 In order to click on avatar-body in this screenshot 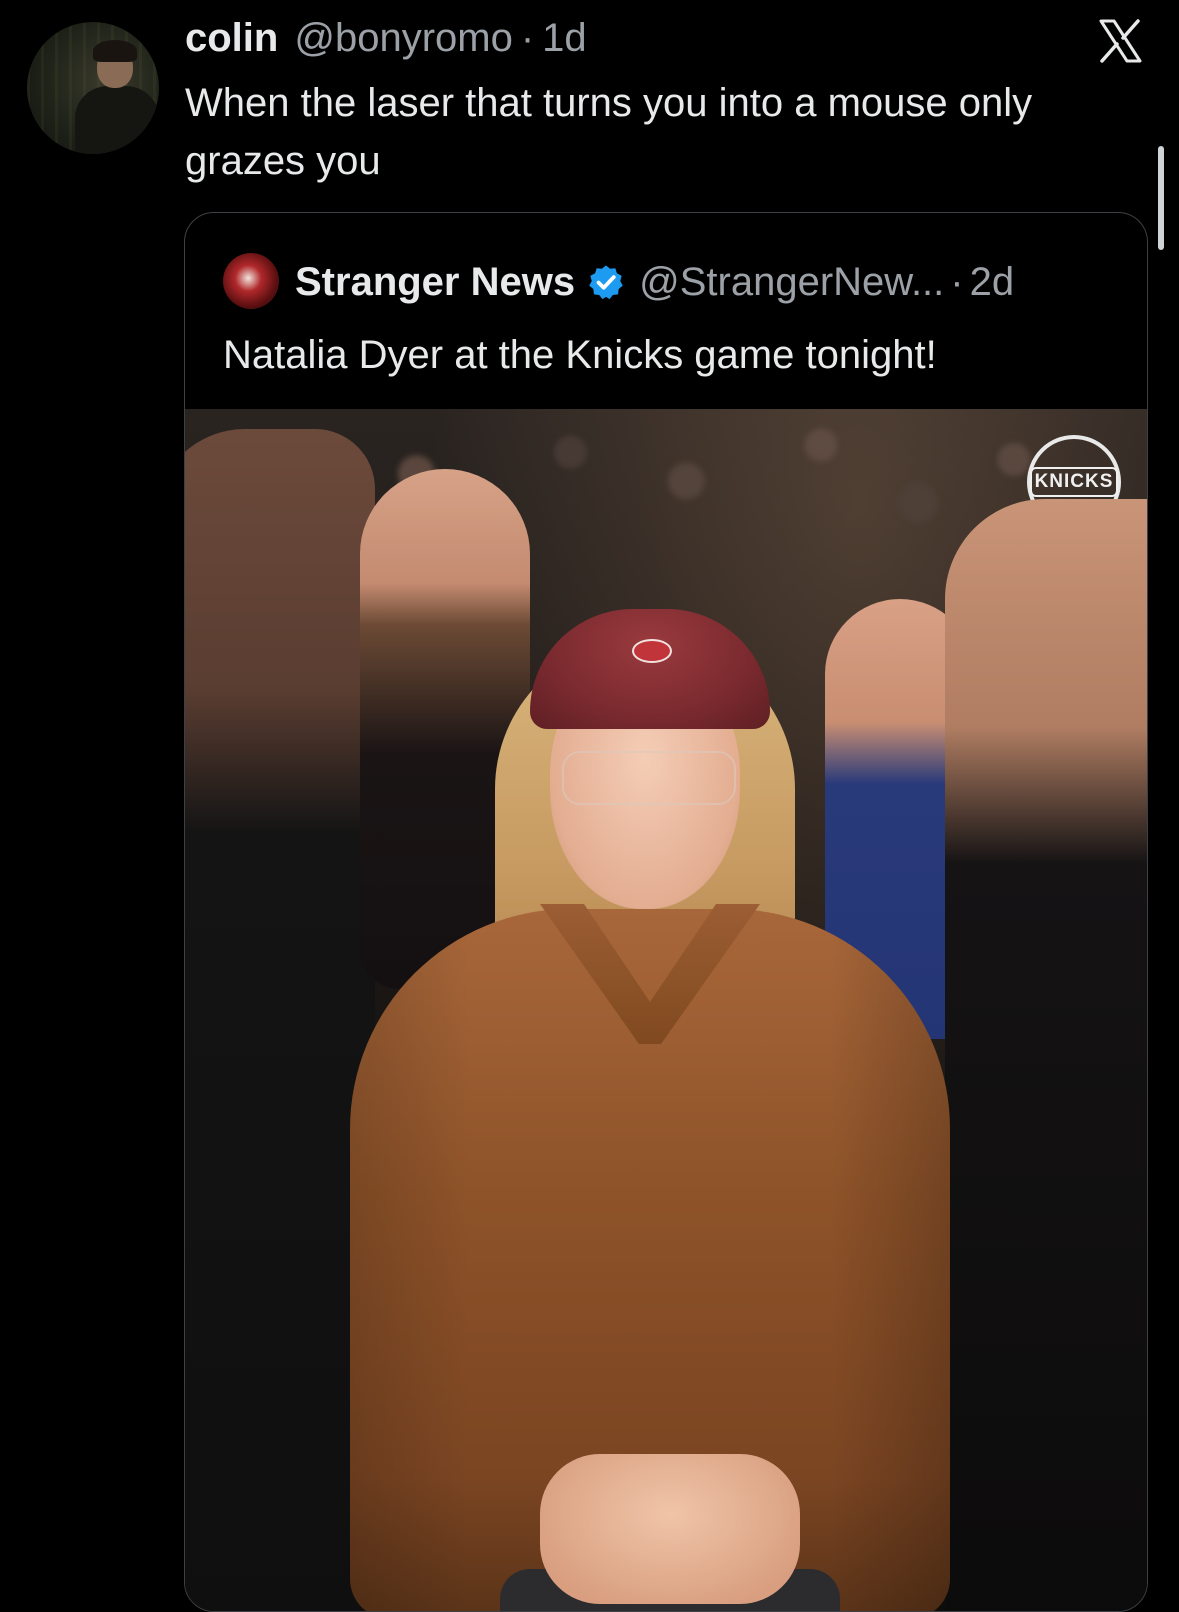, I will do `click(117, 120)`.